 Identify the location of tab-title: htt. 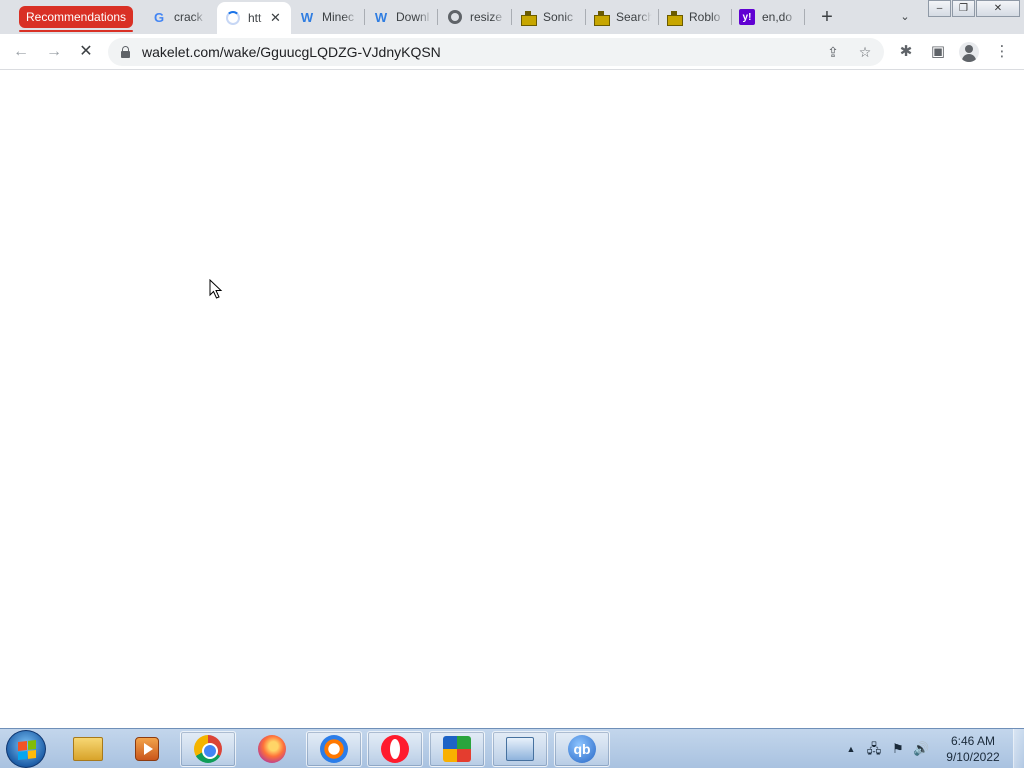
(255, 18).